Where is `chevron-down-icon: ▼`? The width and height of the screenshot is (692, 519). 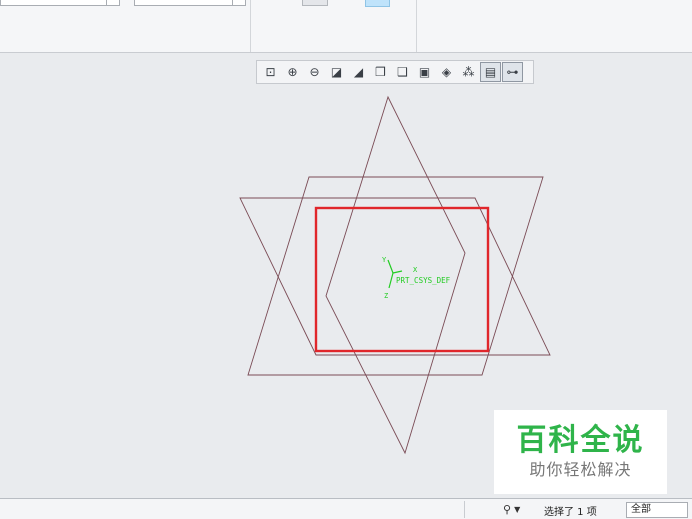 chevron-down-icon: ▼ is located at coordinates (517, 509).